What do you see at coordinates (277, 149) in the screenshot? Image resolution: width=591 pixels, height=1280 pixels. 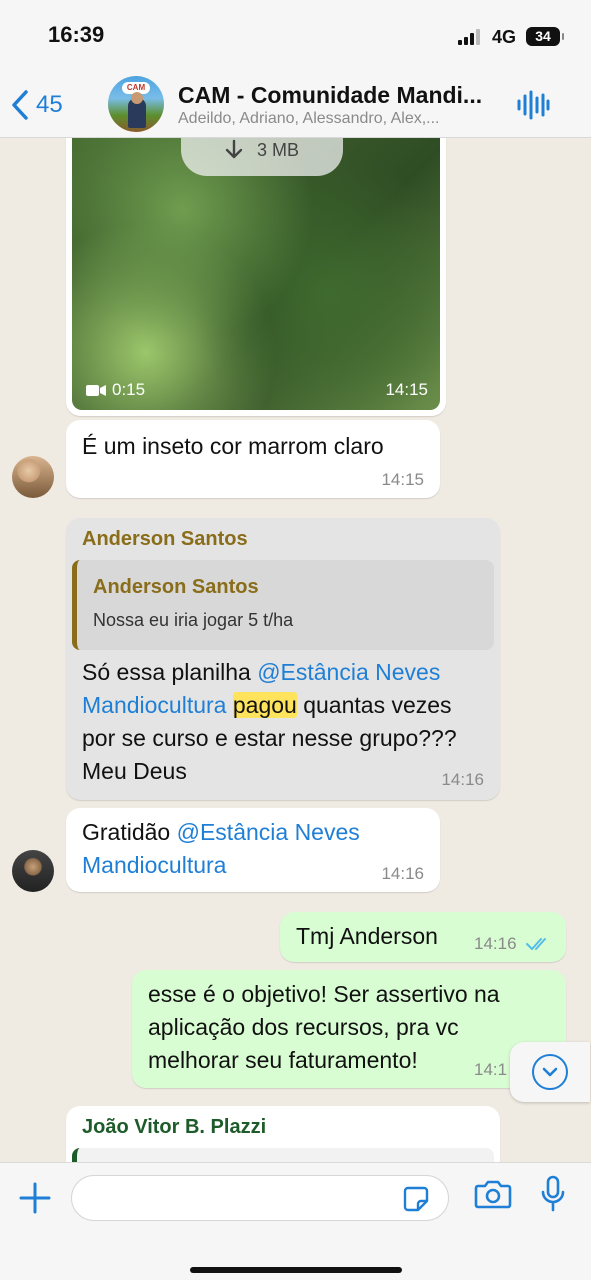 I see `video-size: 3 MB` at bounding box center [277, 149].